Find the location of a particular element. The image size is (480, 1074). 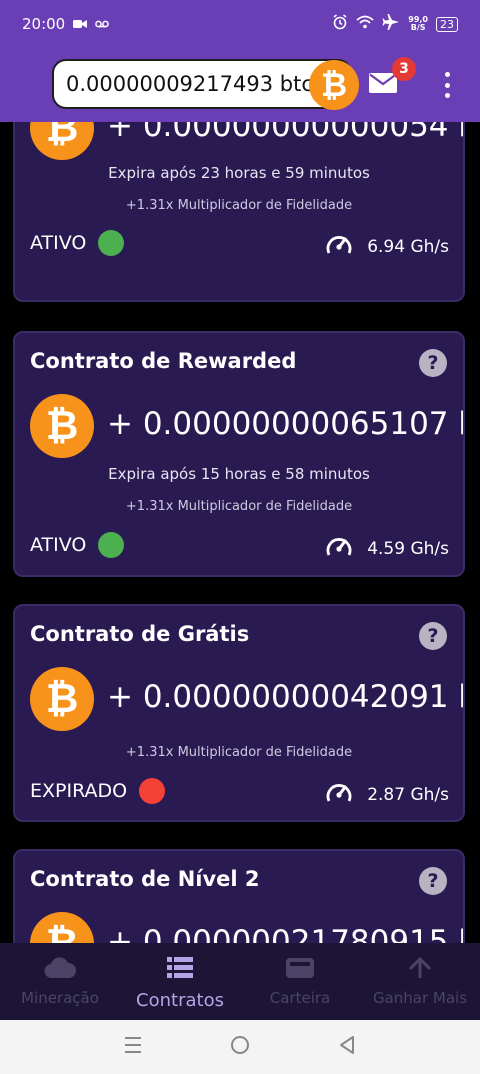

hashrate-value: 2.87 Gh/s is located at coordinates (408, 794).